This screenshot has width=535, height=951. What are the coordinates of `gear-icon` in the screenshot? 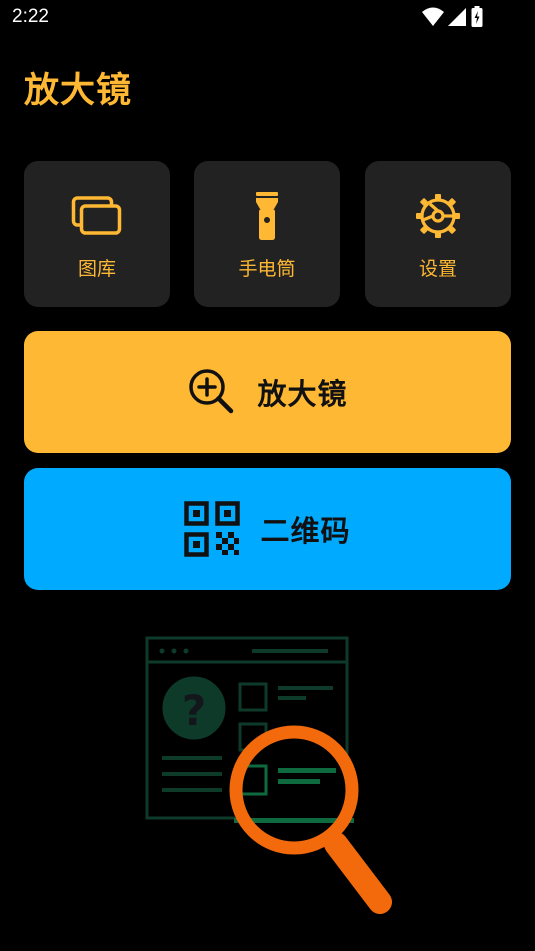 It's located at (438, 216).